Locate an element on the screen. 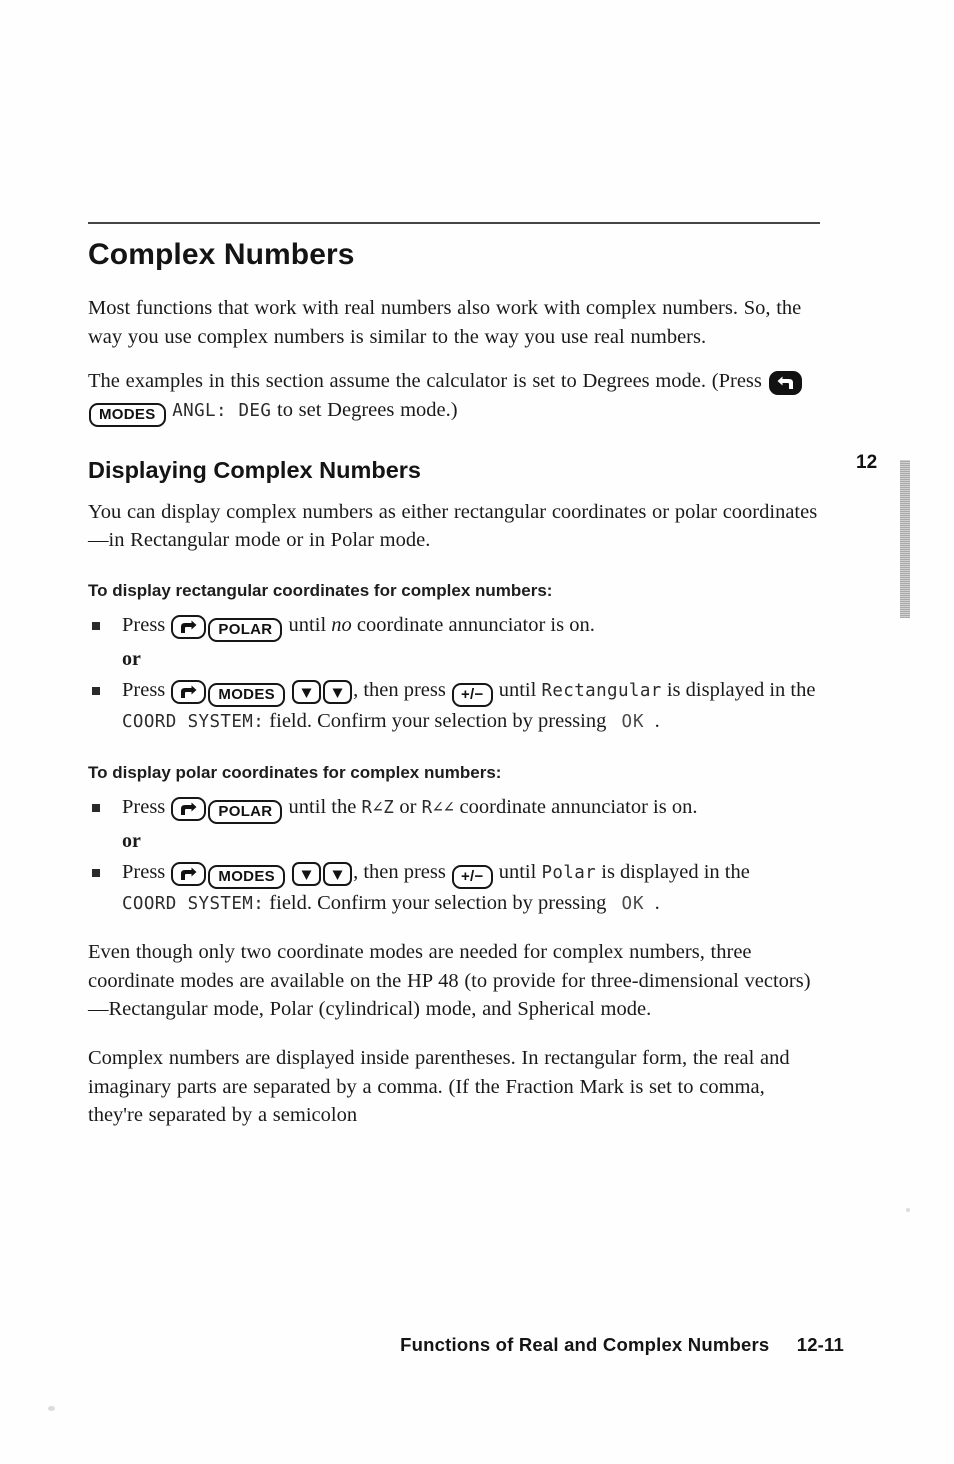  or-separator-polar: or is located at coordinates (131, 840).